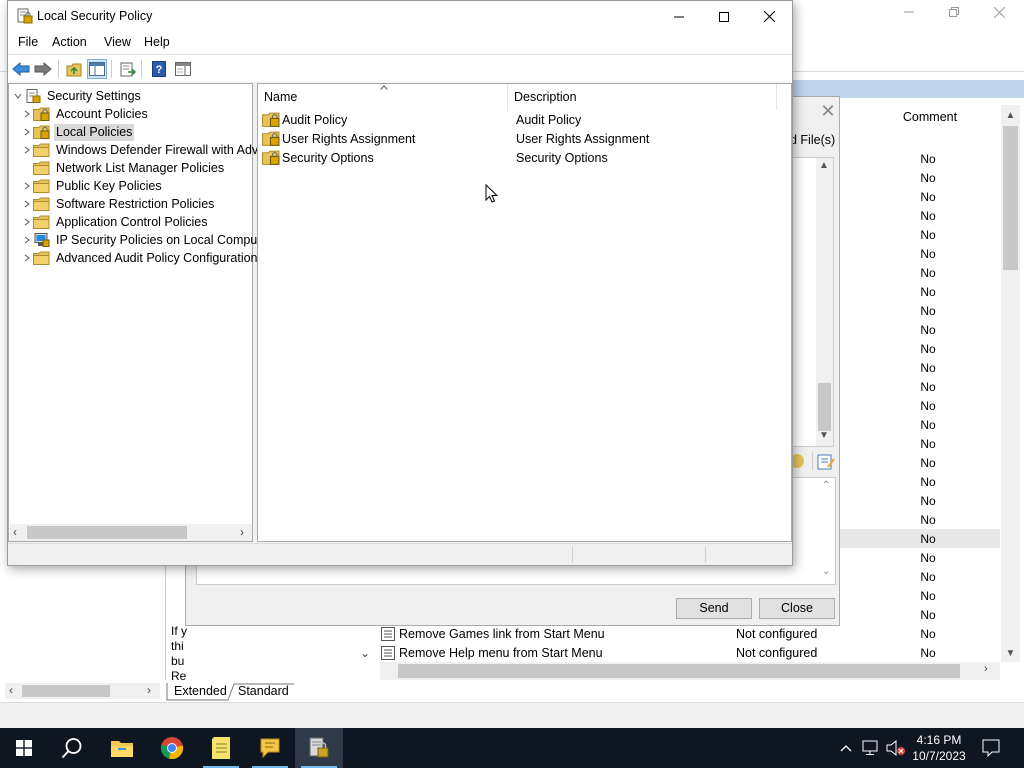 The width and height of the screenshot is (1024, 768). Describe the element at coordinates (102, 113) in the screenshot. I see `tree-node-label: Account Policies` at that location.